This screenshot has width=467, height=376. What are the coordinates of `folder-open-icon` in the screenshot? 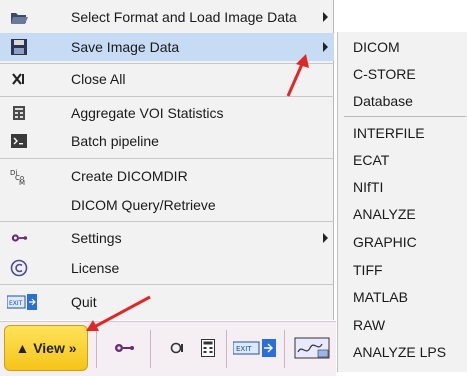 It's located at (19, 17).